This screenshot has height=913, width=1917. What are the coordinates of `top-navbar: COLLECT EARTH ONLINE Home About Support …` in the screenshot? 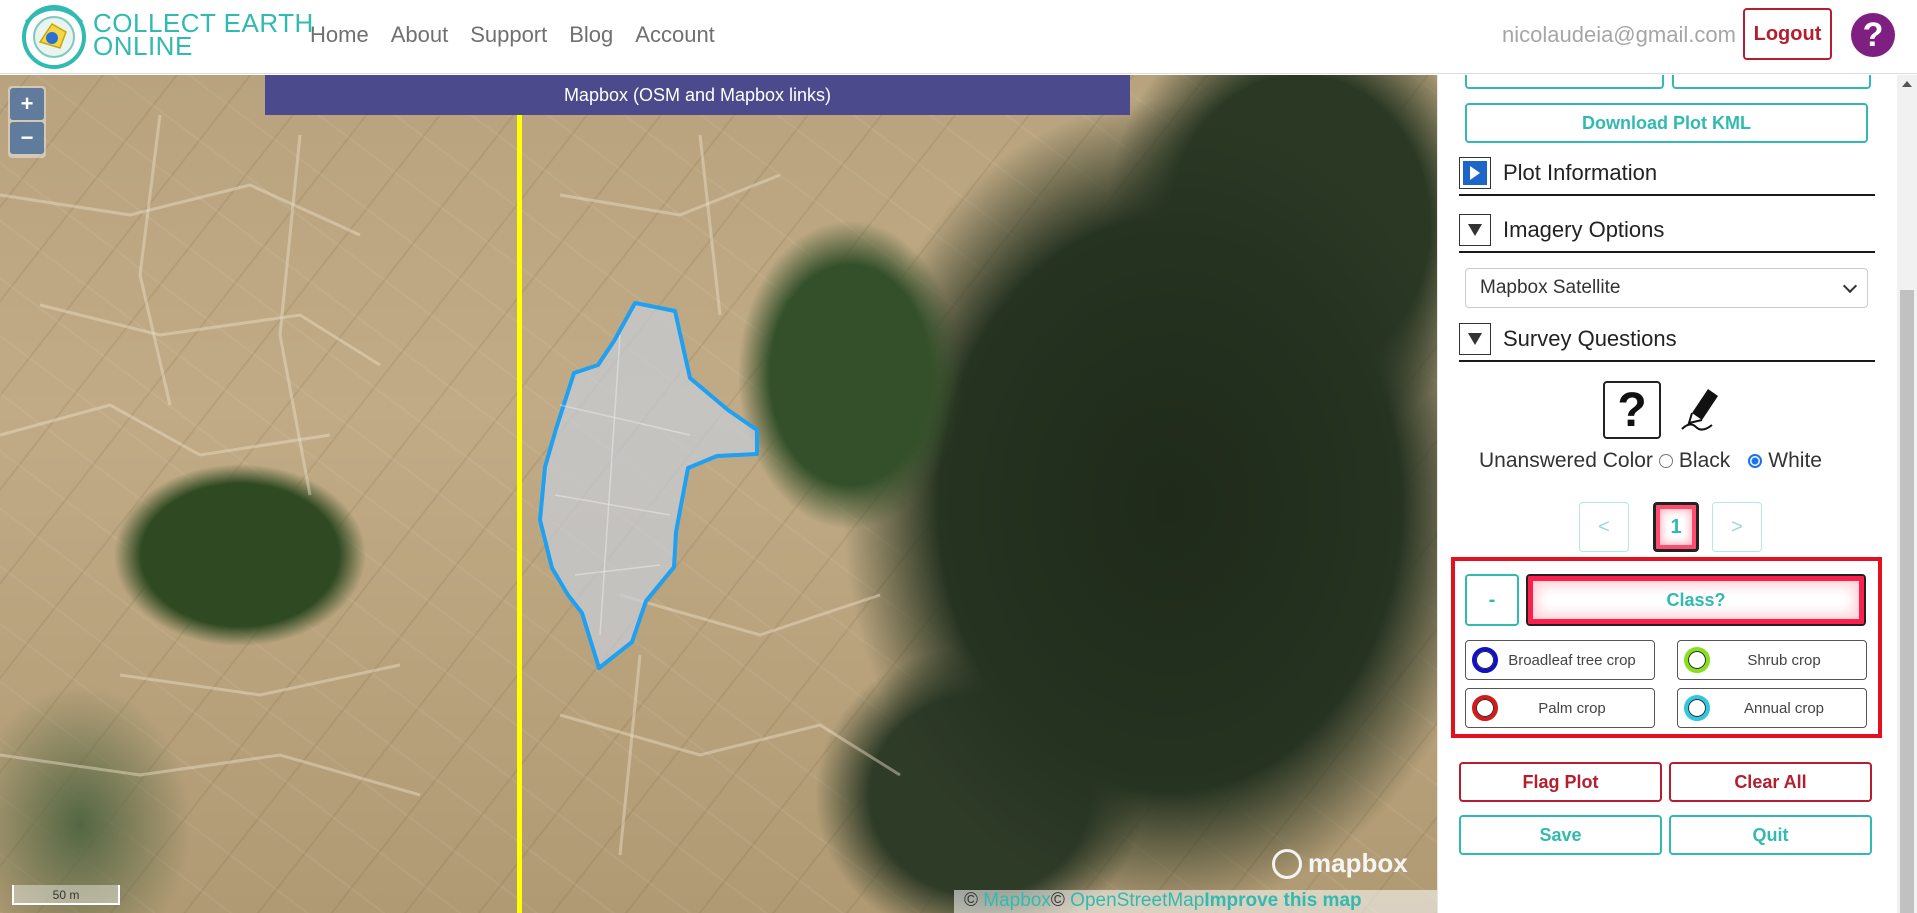 It's located at (958, 37).